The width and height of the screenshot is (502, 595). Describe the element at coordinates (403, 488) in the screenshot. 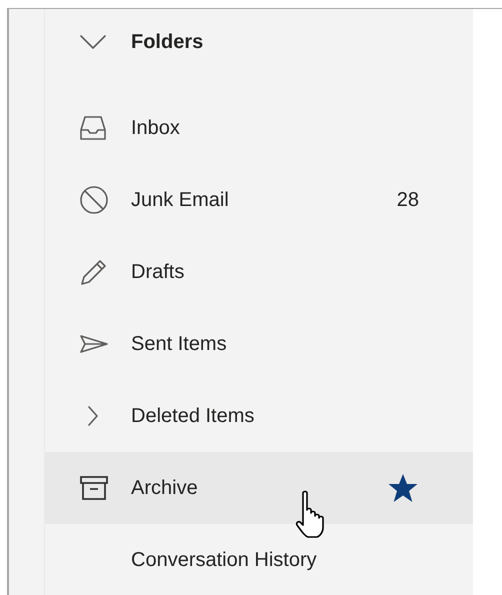

I see `favorite-star-icon` at that location.